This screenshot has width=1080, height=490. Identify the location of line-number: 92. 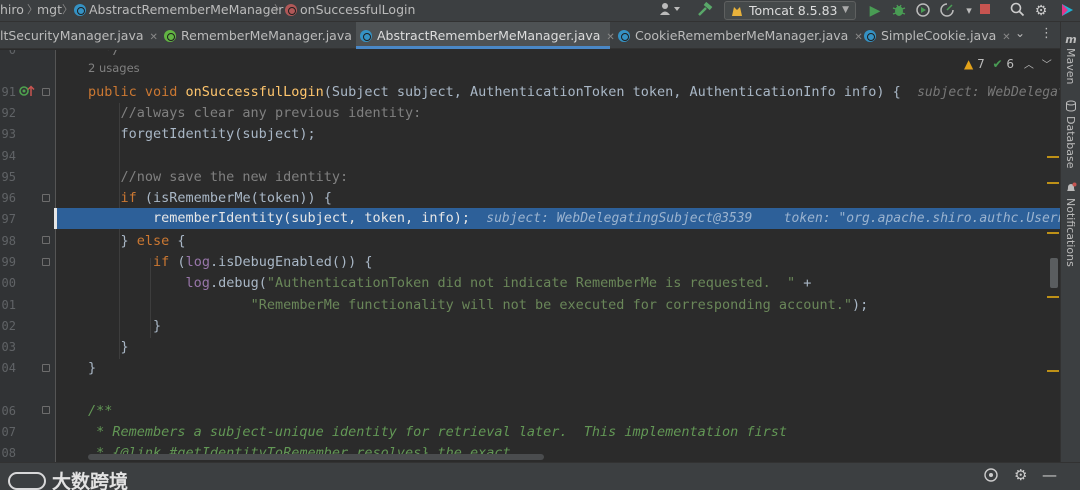
(8, 113).